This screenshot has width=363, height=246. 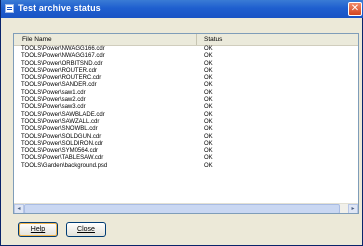 I want to click on list-row: TOOLS\Power\ROUTERC.cdr OK, so click(x=186, y=78).